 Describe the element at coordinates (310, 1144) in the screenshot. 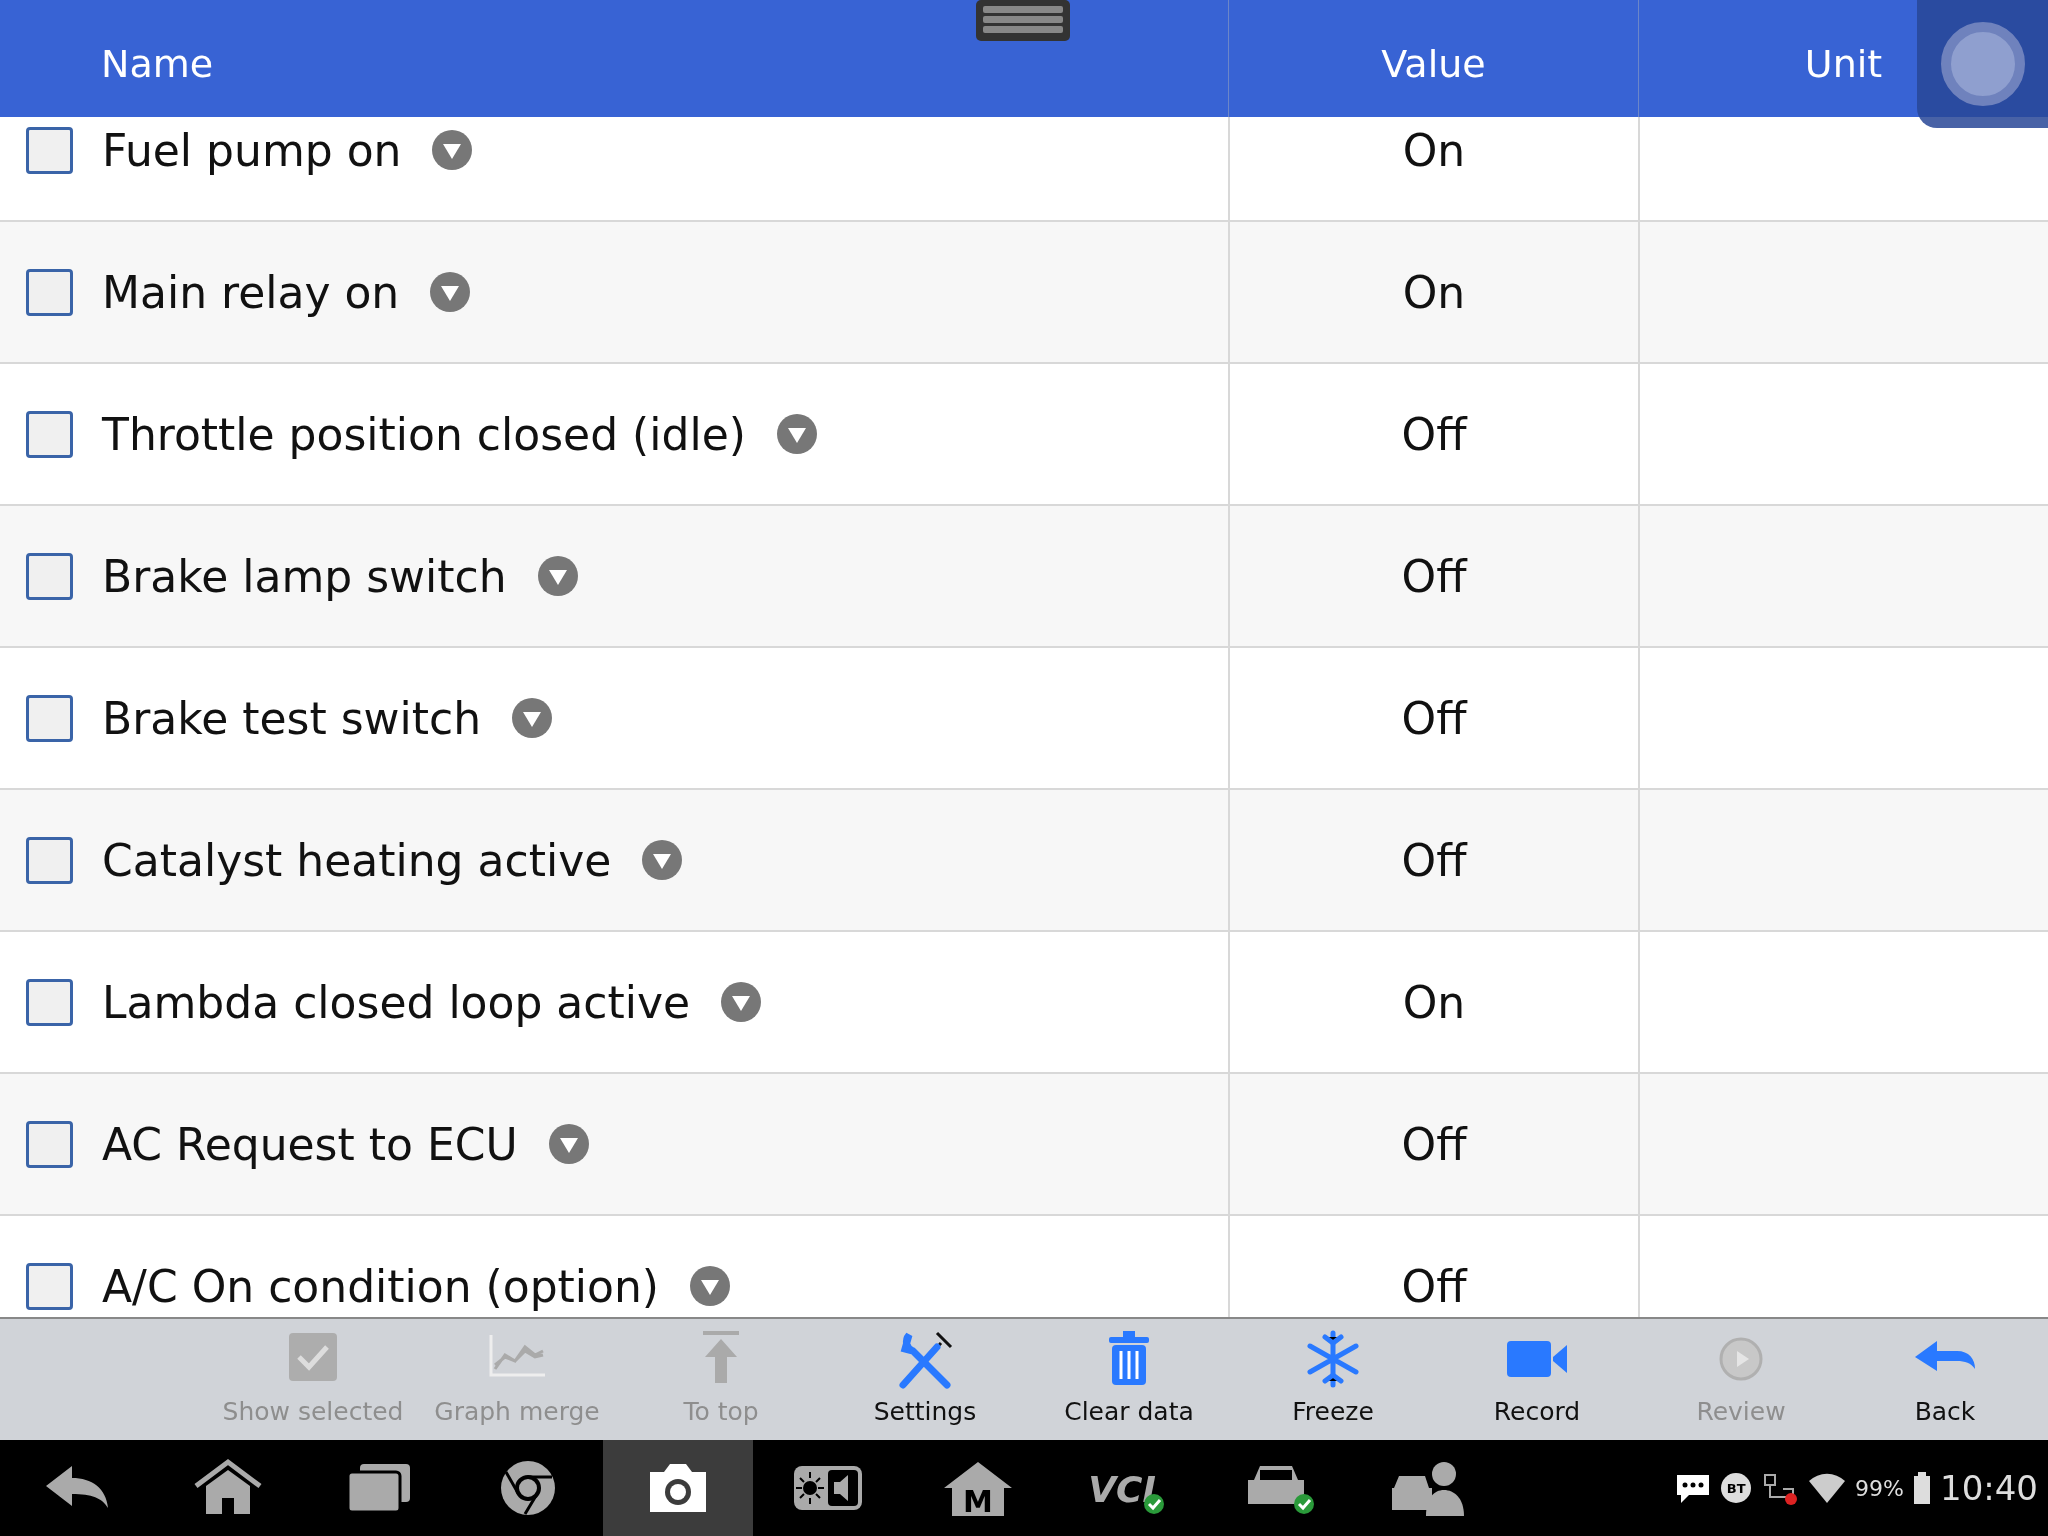

I see `parameter-name: AC Request to ECU` at that location.